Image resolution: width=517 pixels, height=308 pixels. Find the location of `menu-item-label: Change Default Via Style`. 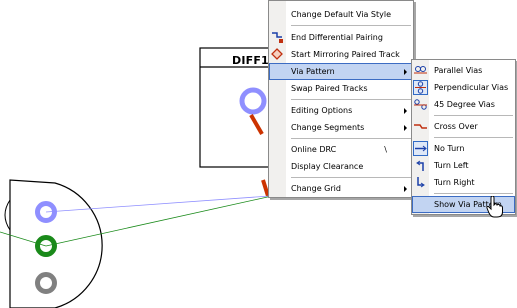

menu-item-label: Change Default Via Style is located at coordinates (341, 14).